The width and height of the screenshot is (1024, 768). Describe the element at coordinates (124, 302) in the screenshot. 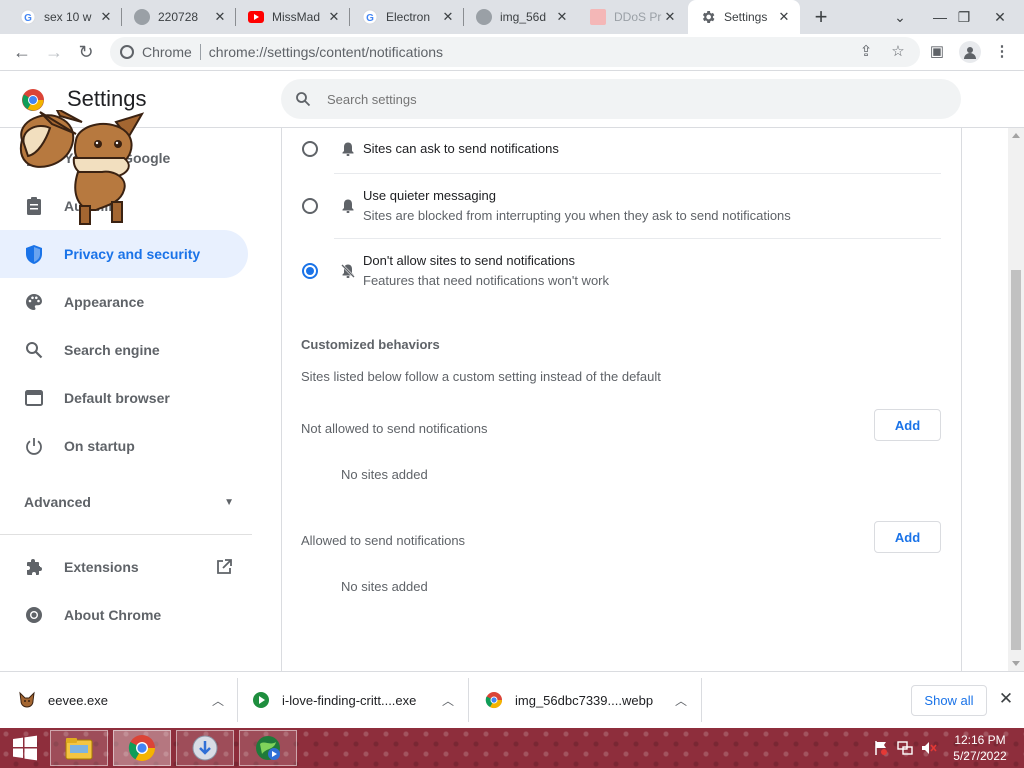

I see `sidebar-item-appearance: Appearance` at that location.